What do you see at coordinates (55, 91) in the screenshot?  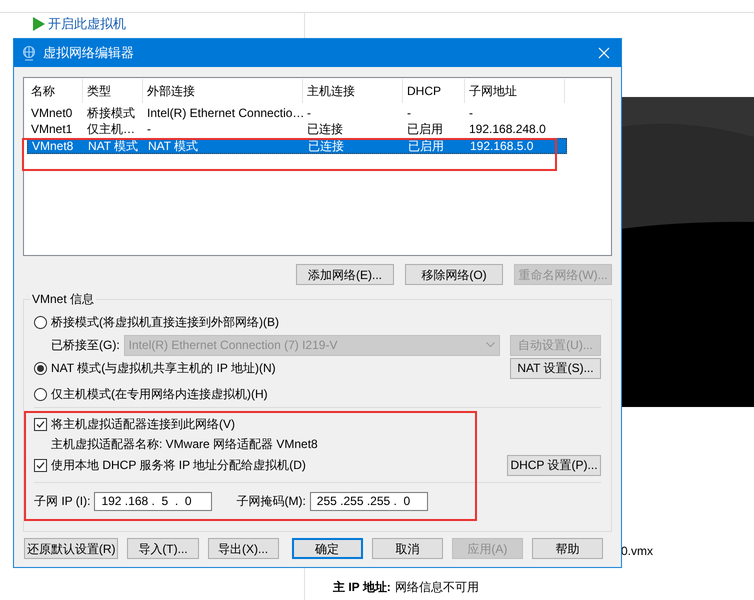 I see `column-header: 名称` at bounding box center [55, 91].